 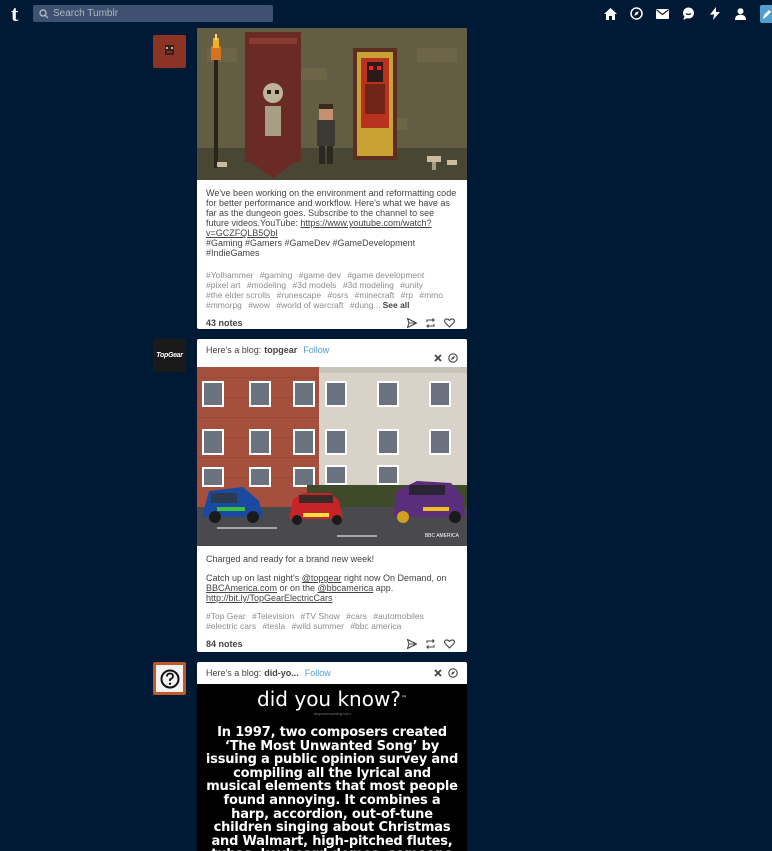 What do you see at coordinates (662, 13) in the screenshot?
I see `mail-icon` at bounding box center [662, 13].